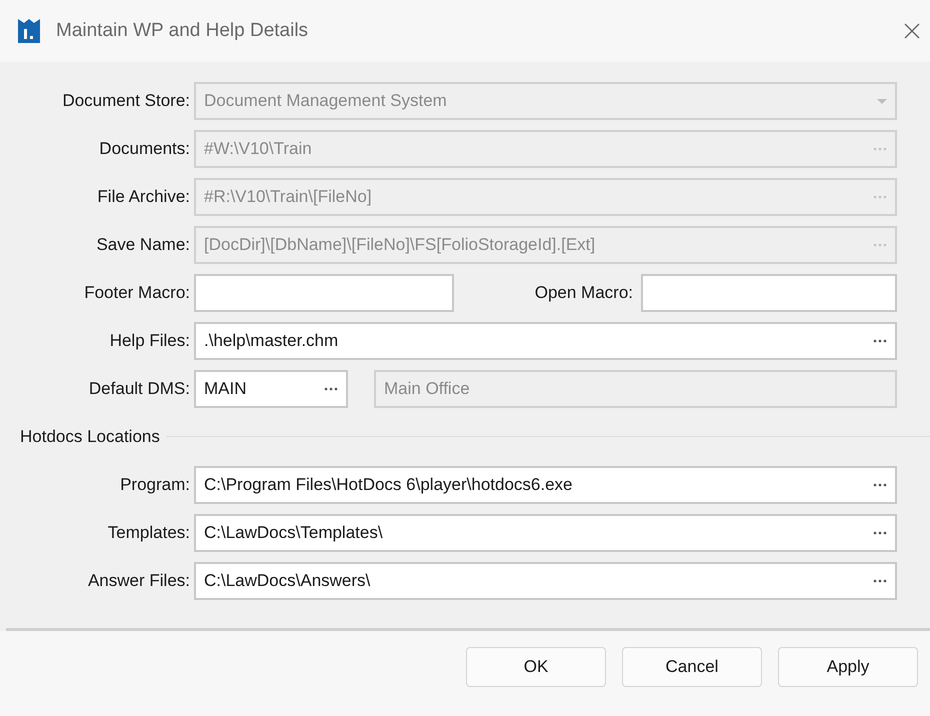 This screenshot has width=930, height=716. What do you see at coordinates (144, 149) in the screenshot?
I see `field-label: Documents:` at bounding box center [144, 149].